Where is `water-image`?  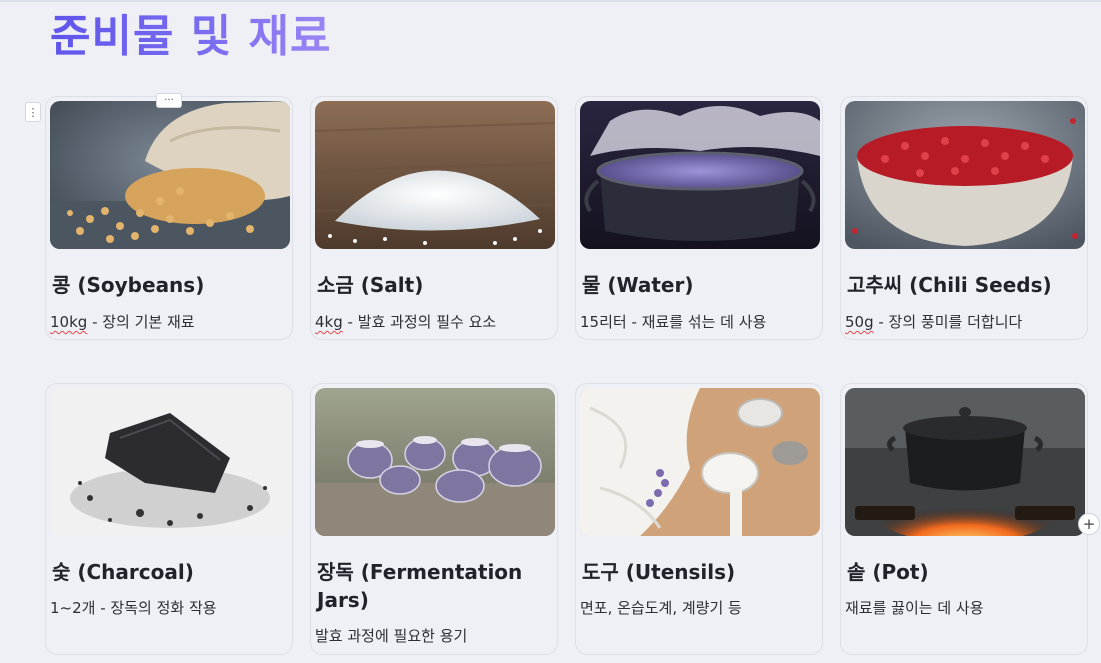
water-image is located at coordinates (700, 175).